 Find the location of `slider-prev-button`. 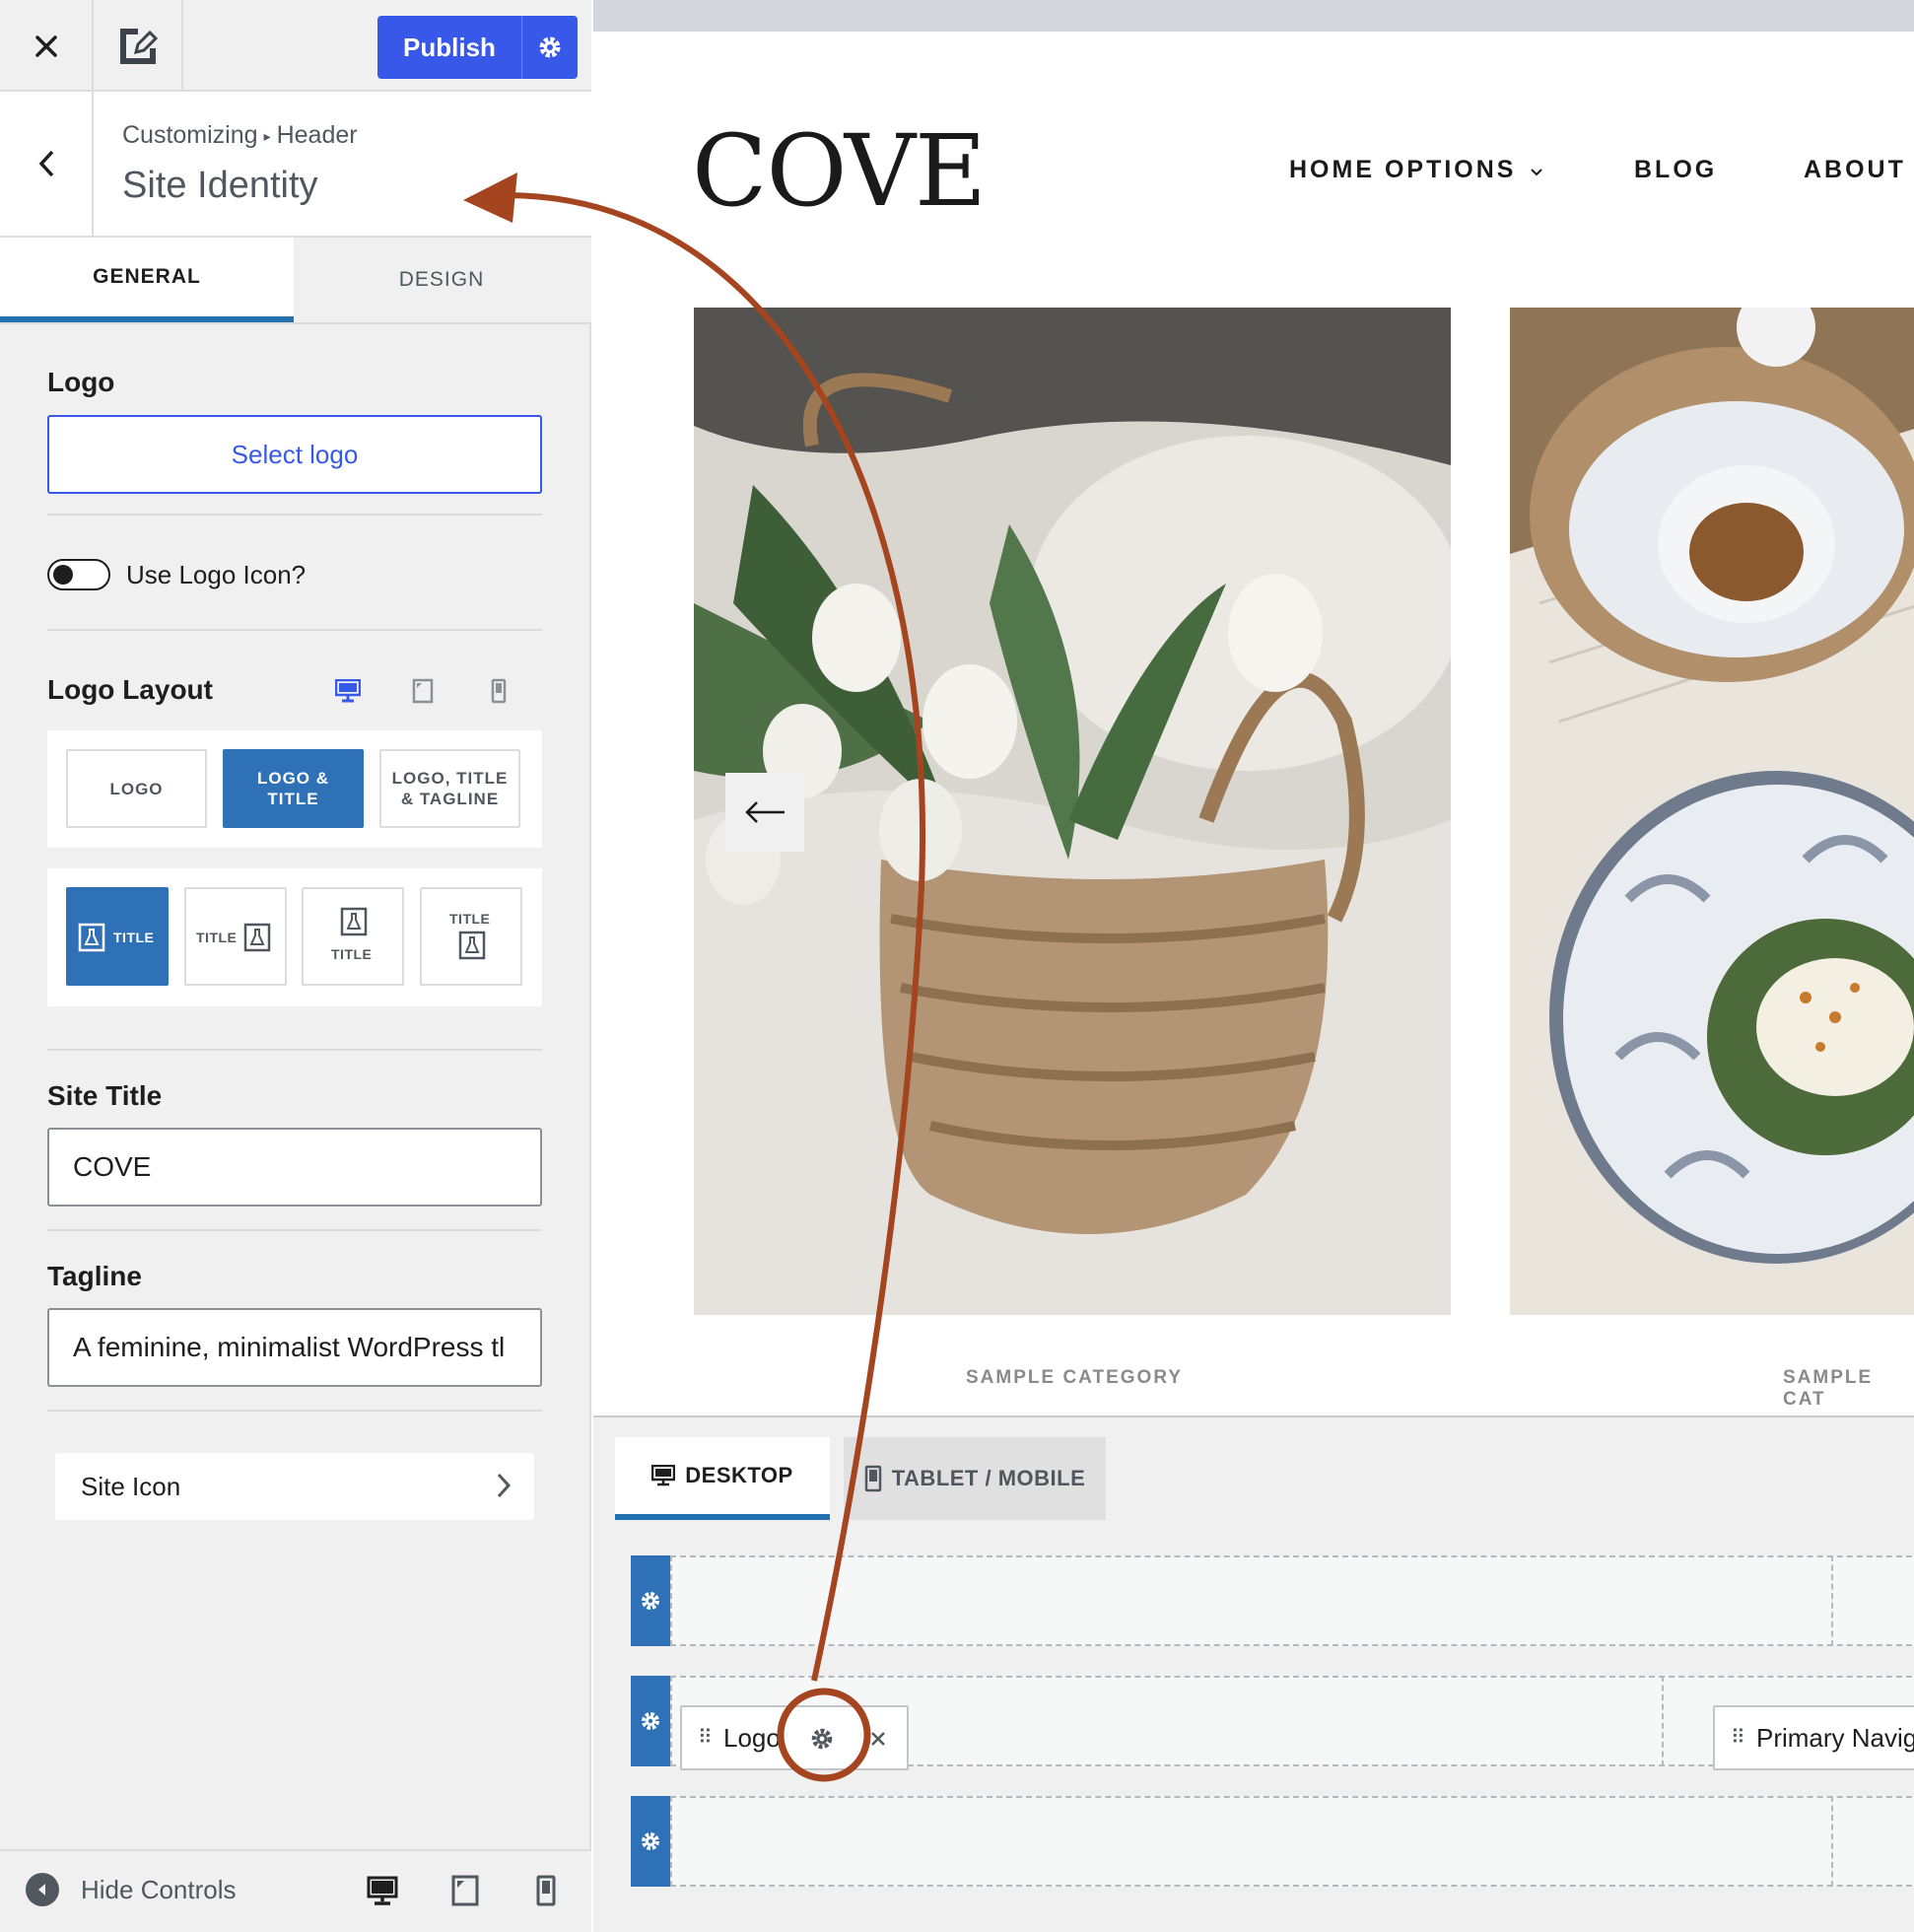

slider-prev-button is located at coordinates (764, 813).